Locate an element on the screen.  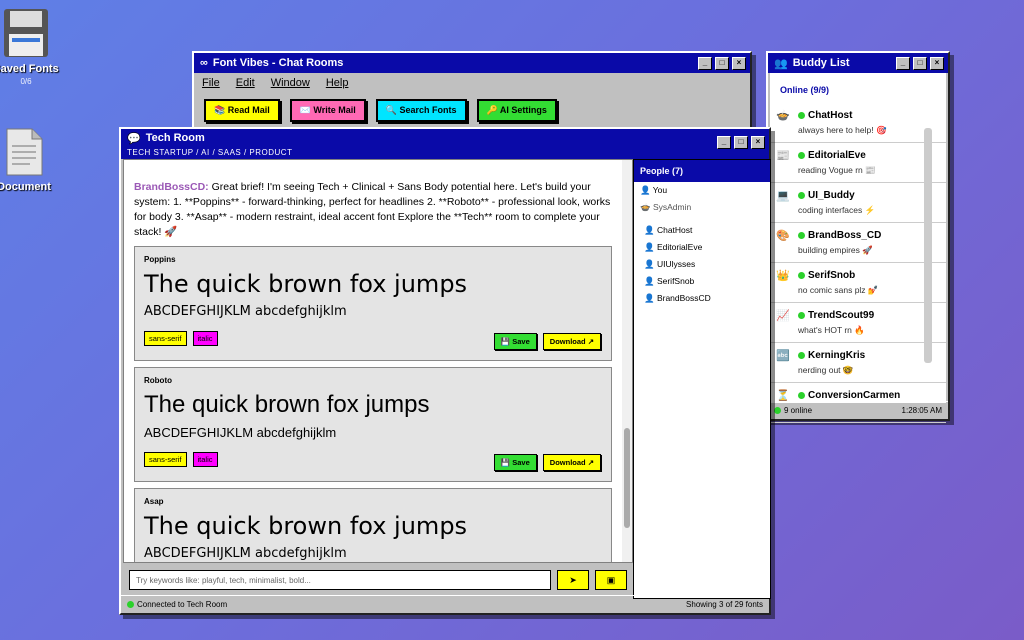
buddy-info: TrendScout99 what's HOT rn 🔥 is located at coordinates (836, 322).